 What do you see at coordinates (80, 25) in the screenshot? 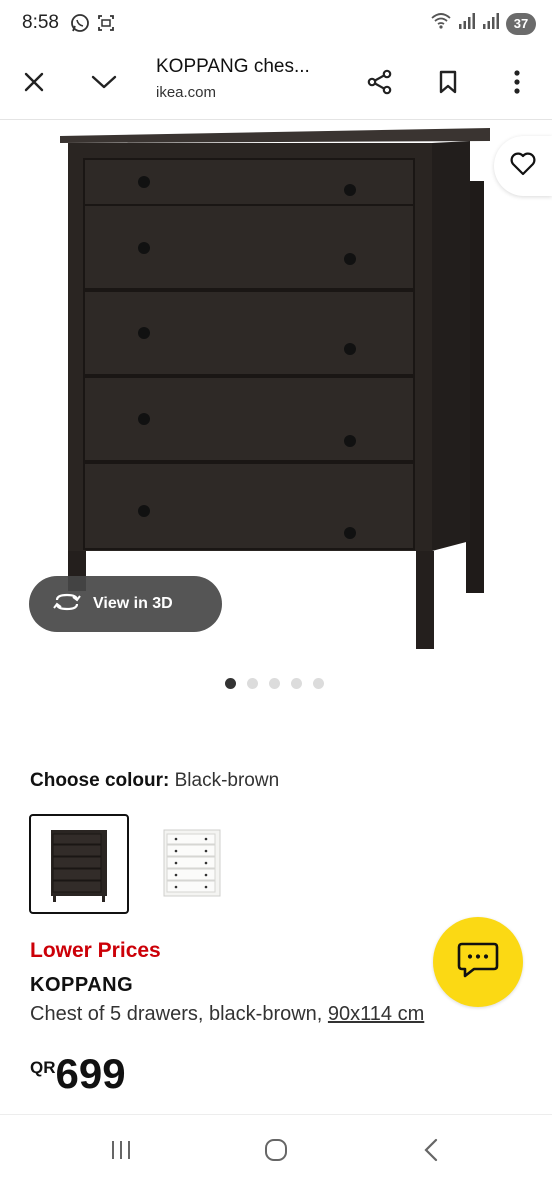
I see `whatsapp-icon` at bounding box center [80, 25].